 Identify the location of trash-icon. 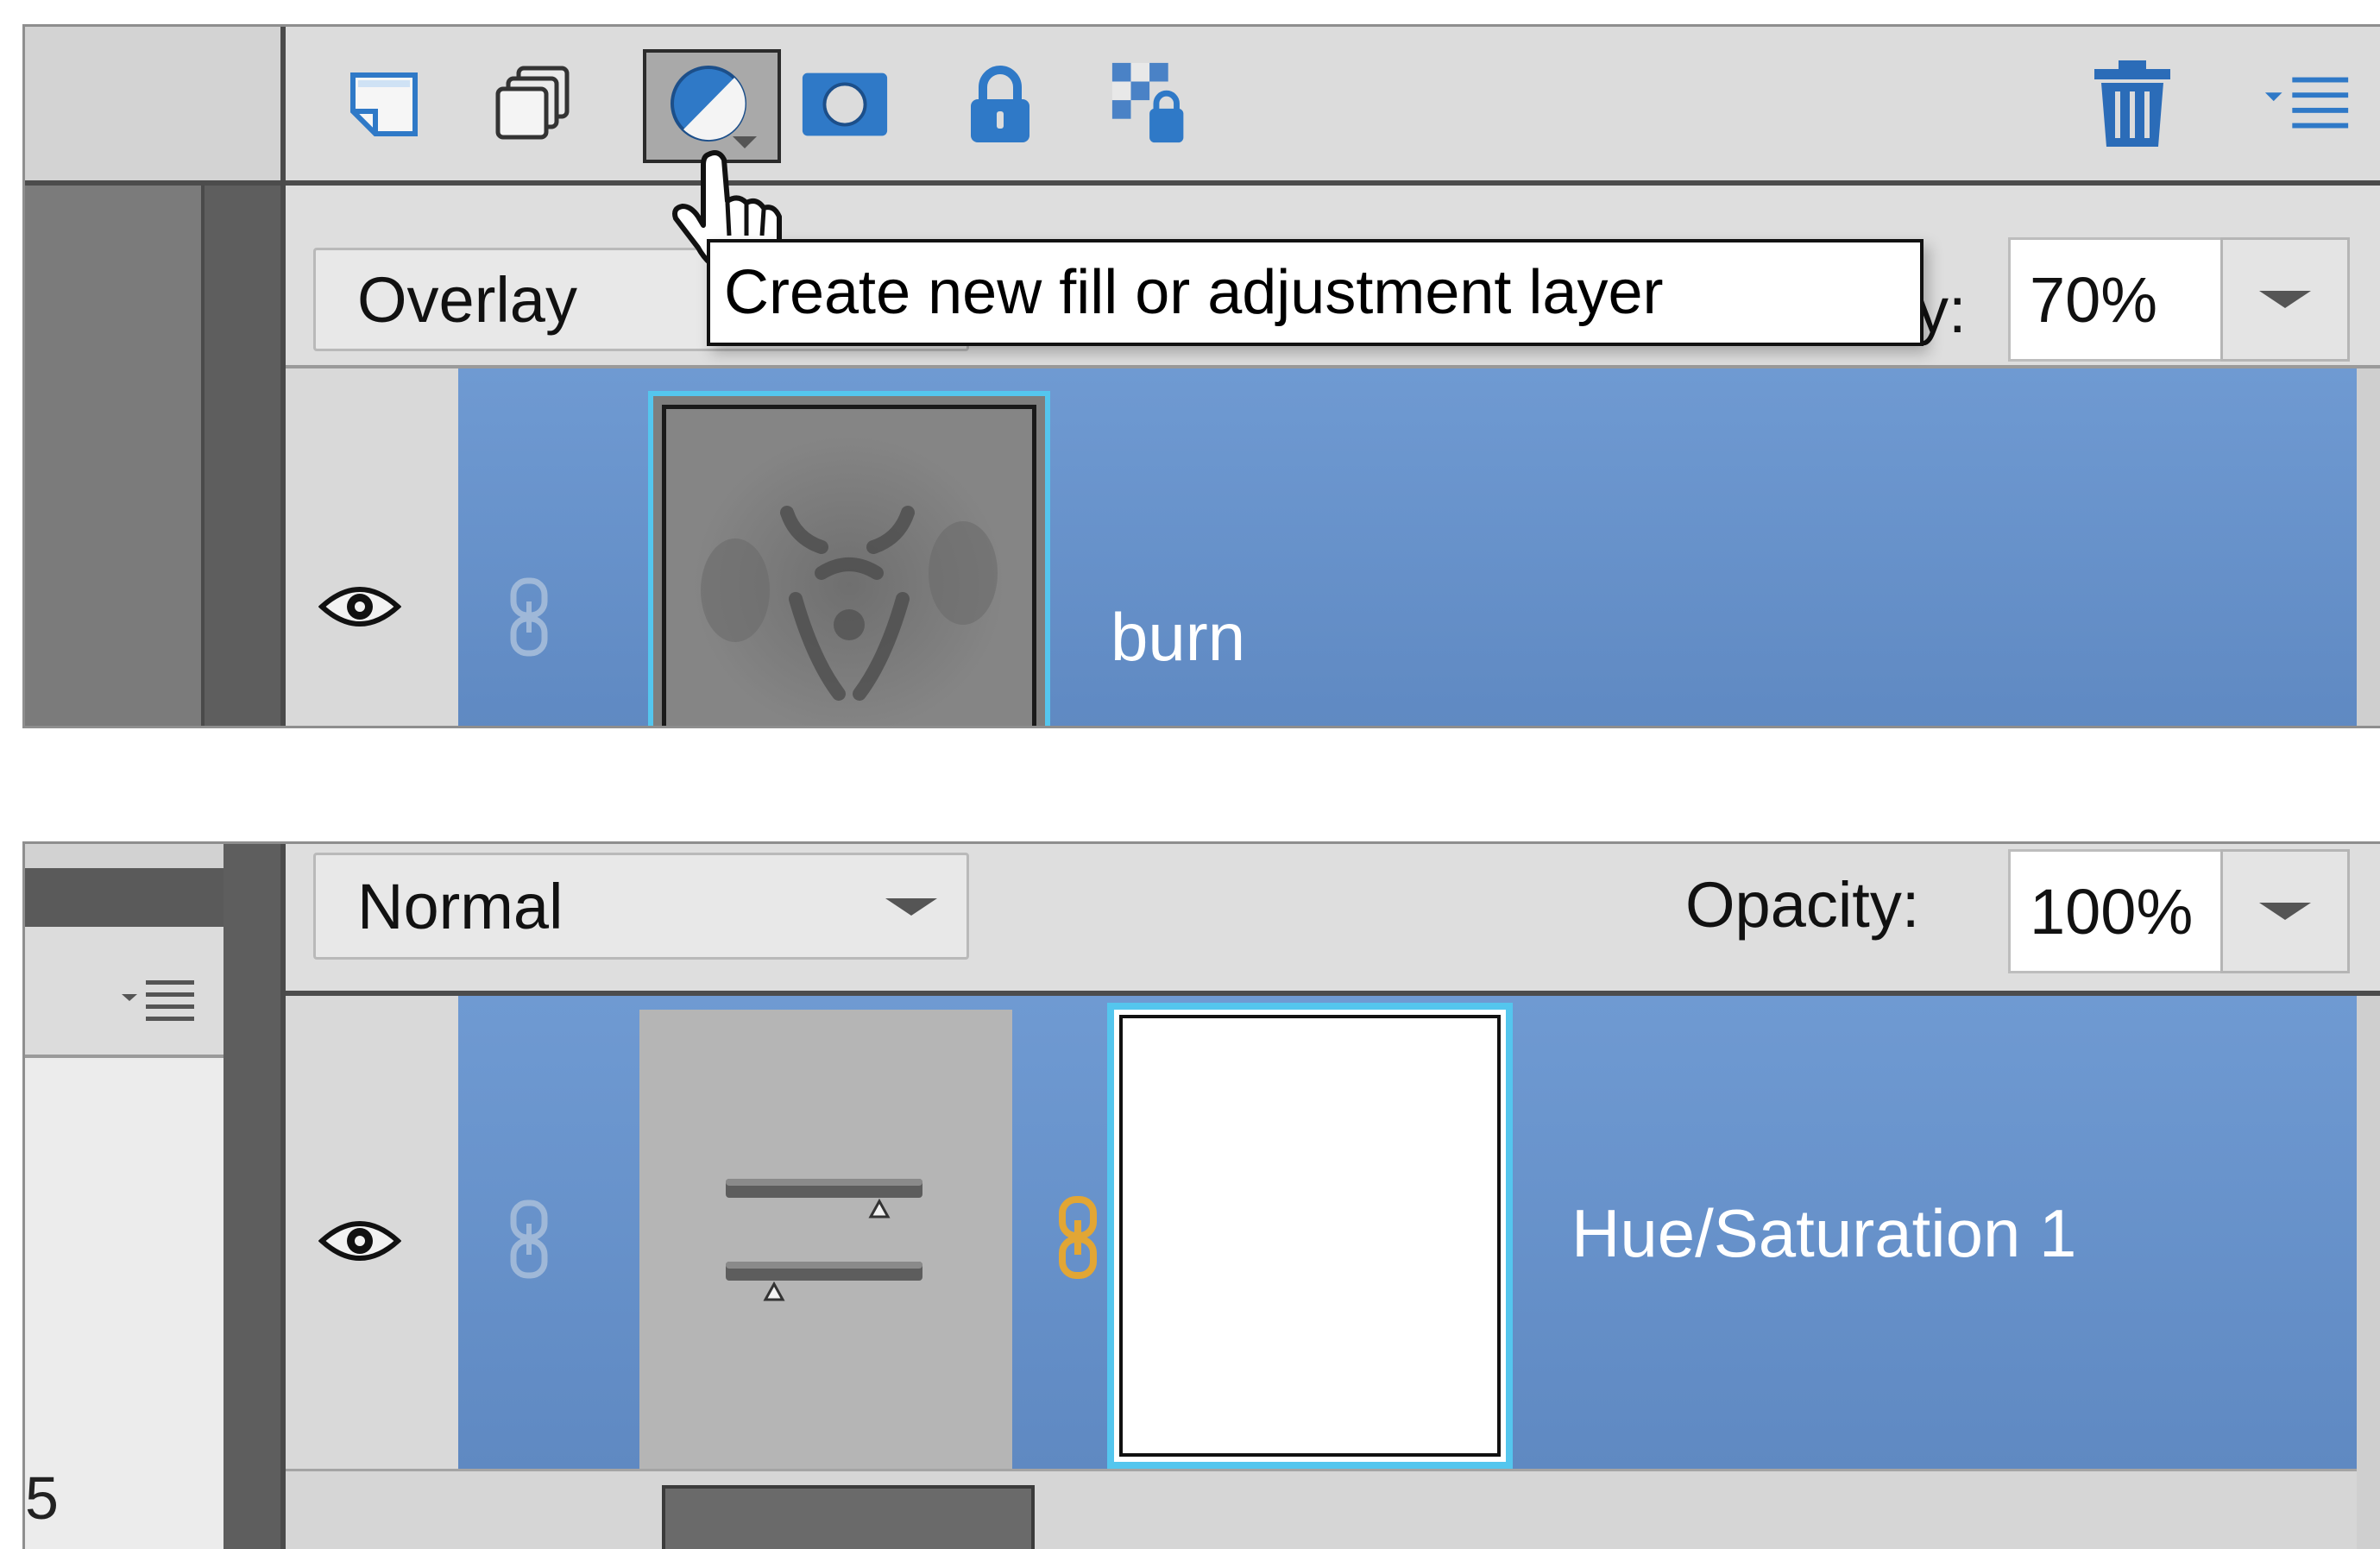
(2132, 104).